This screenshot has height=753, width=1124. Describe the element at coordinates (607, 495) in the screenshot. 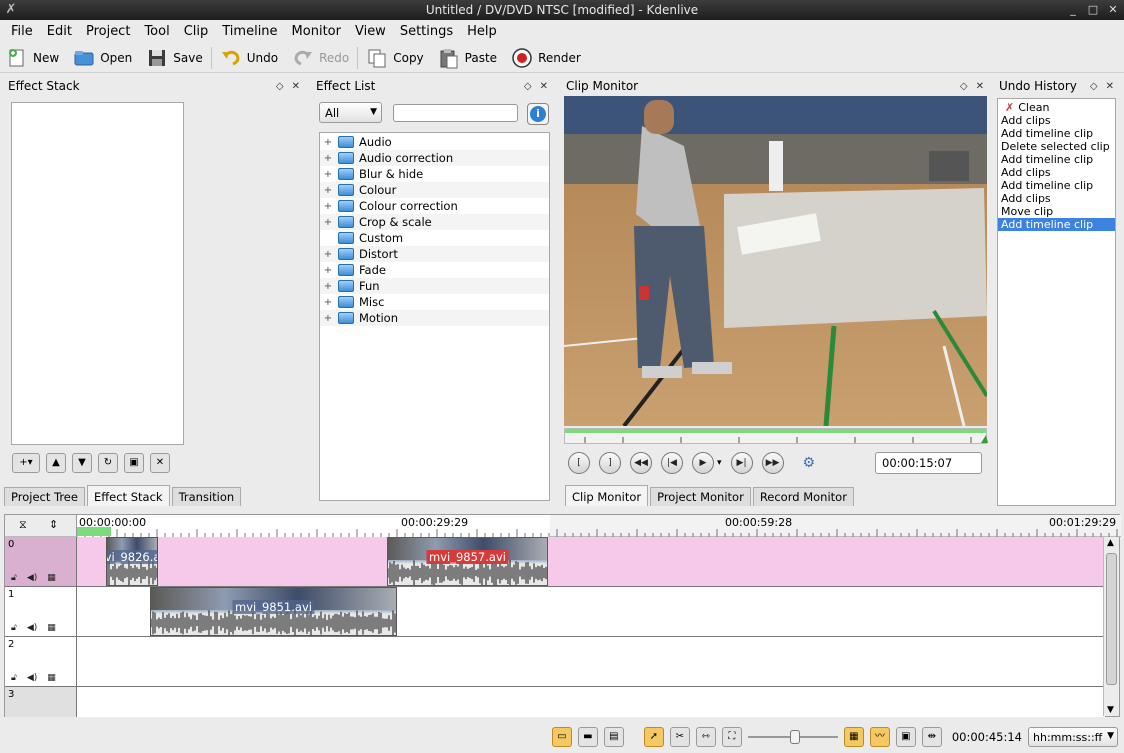

I see `tab-clip-monitor: Clip Monitor` at that location.